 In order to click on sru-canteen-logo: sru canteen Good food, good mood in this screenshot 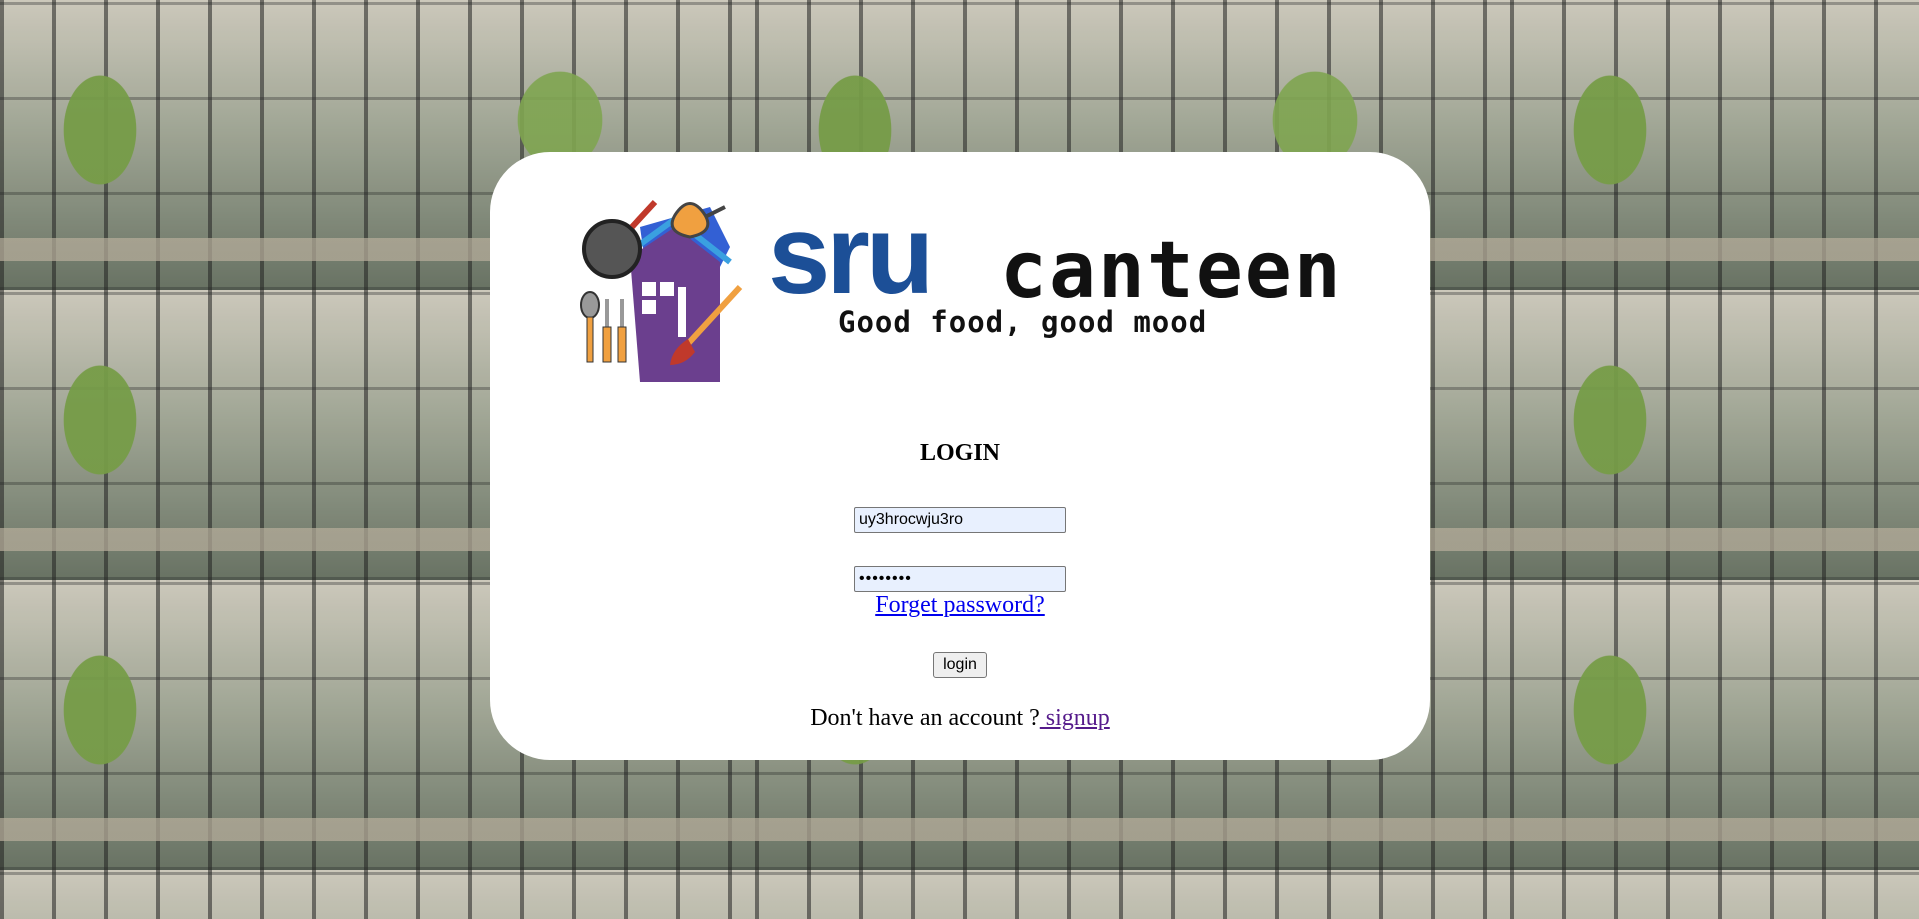, I will do `click(970, 292)`.